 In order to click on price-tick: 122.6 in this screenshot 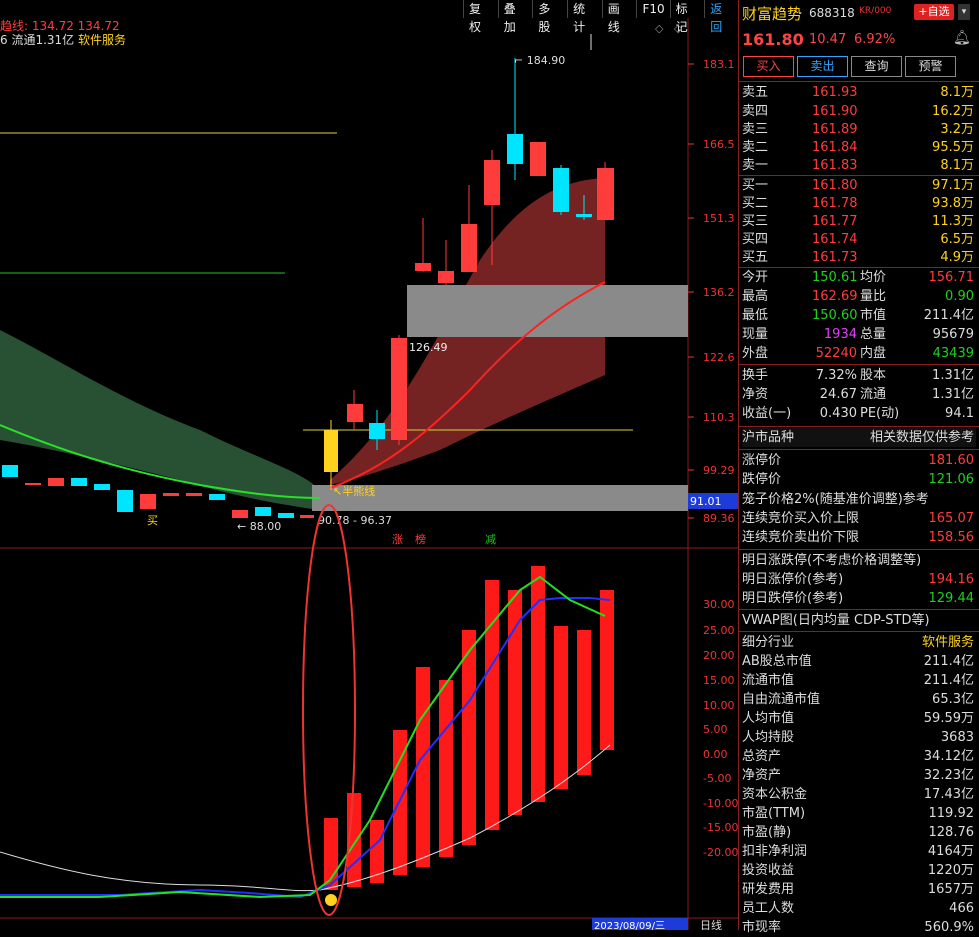, I will do `click(719, 357)`.